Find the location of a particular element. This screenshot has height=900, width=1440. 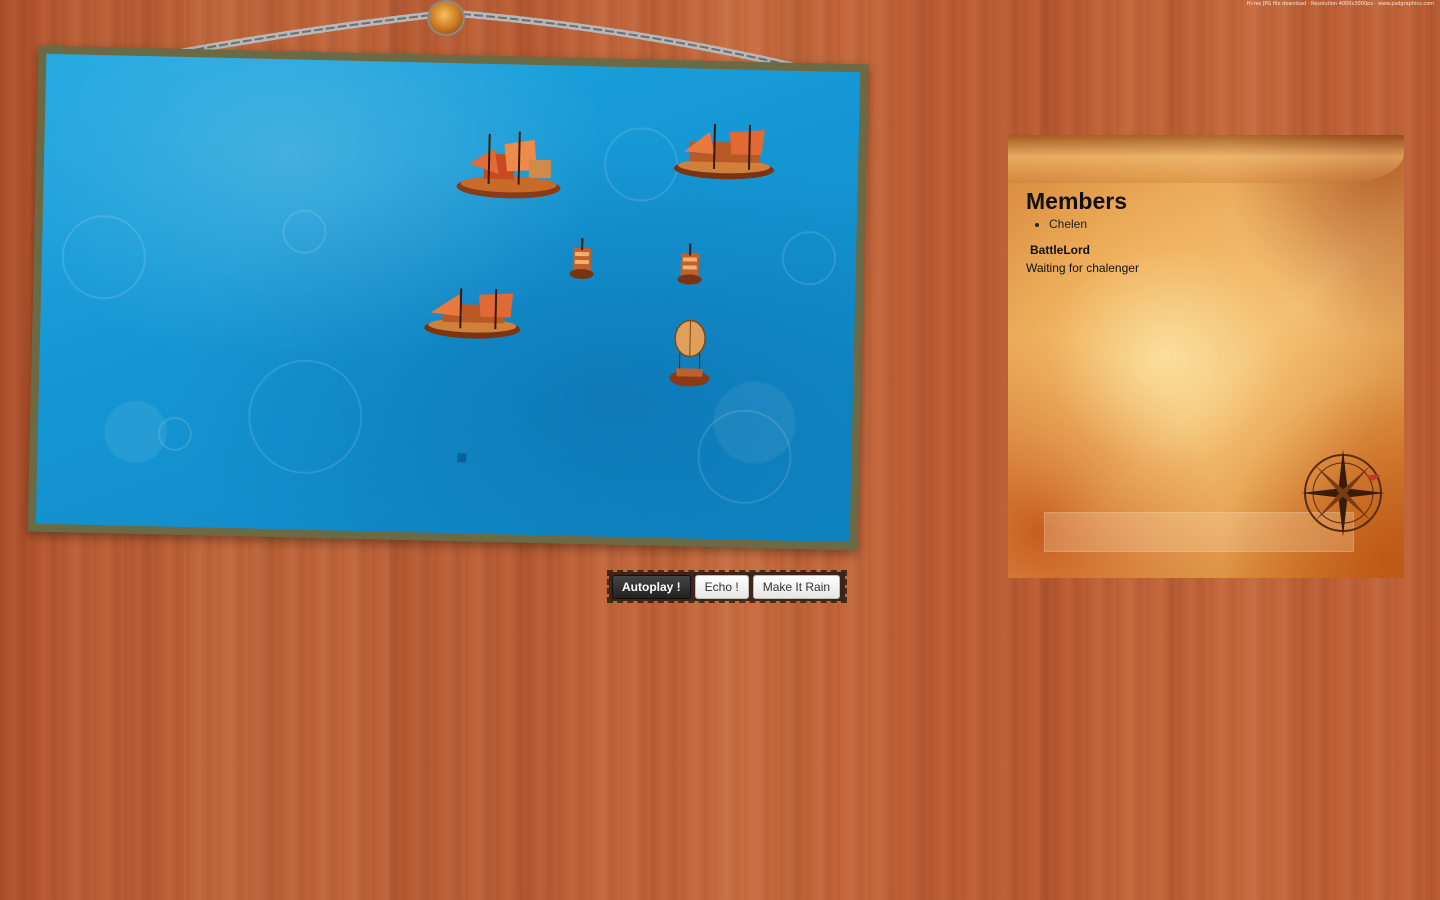

game-controls: Autoplay ! Echo ! Make It Rain is located at coordinates (727, 586).